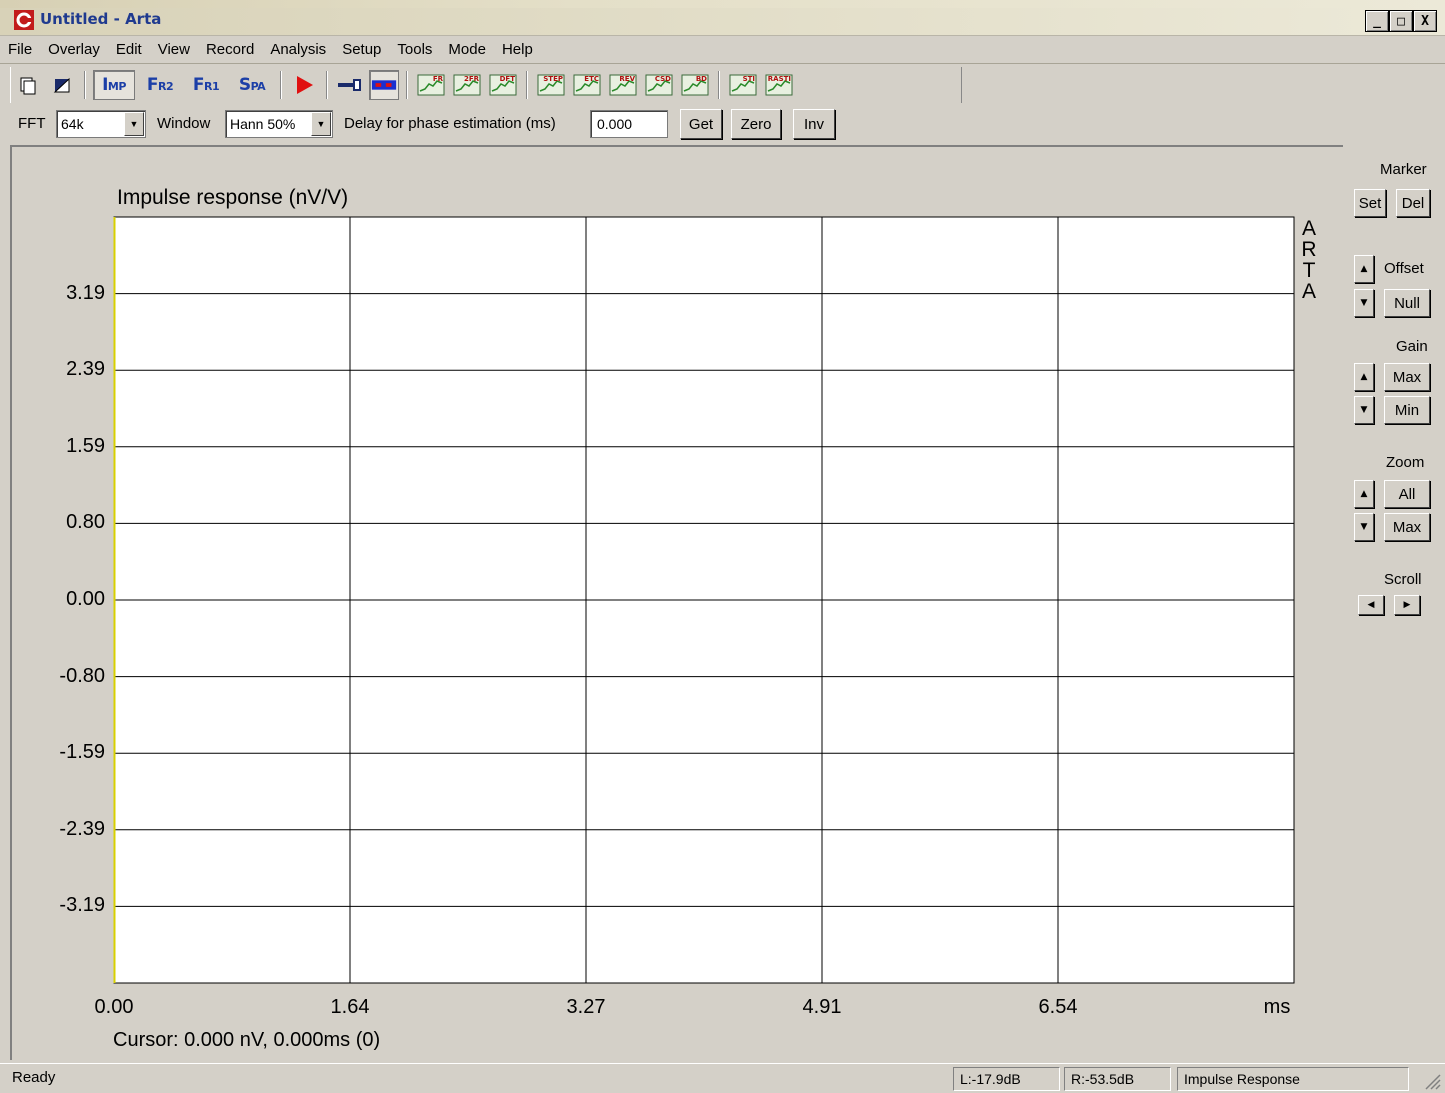 The image size is (1445, 1093). I want to click on scroll-left-button: ◀, so click(1371, 605).